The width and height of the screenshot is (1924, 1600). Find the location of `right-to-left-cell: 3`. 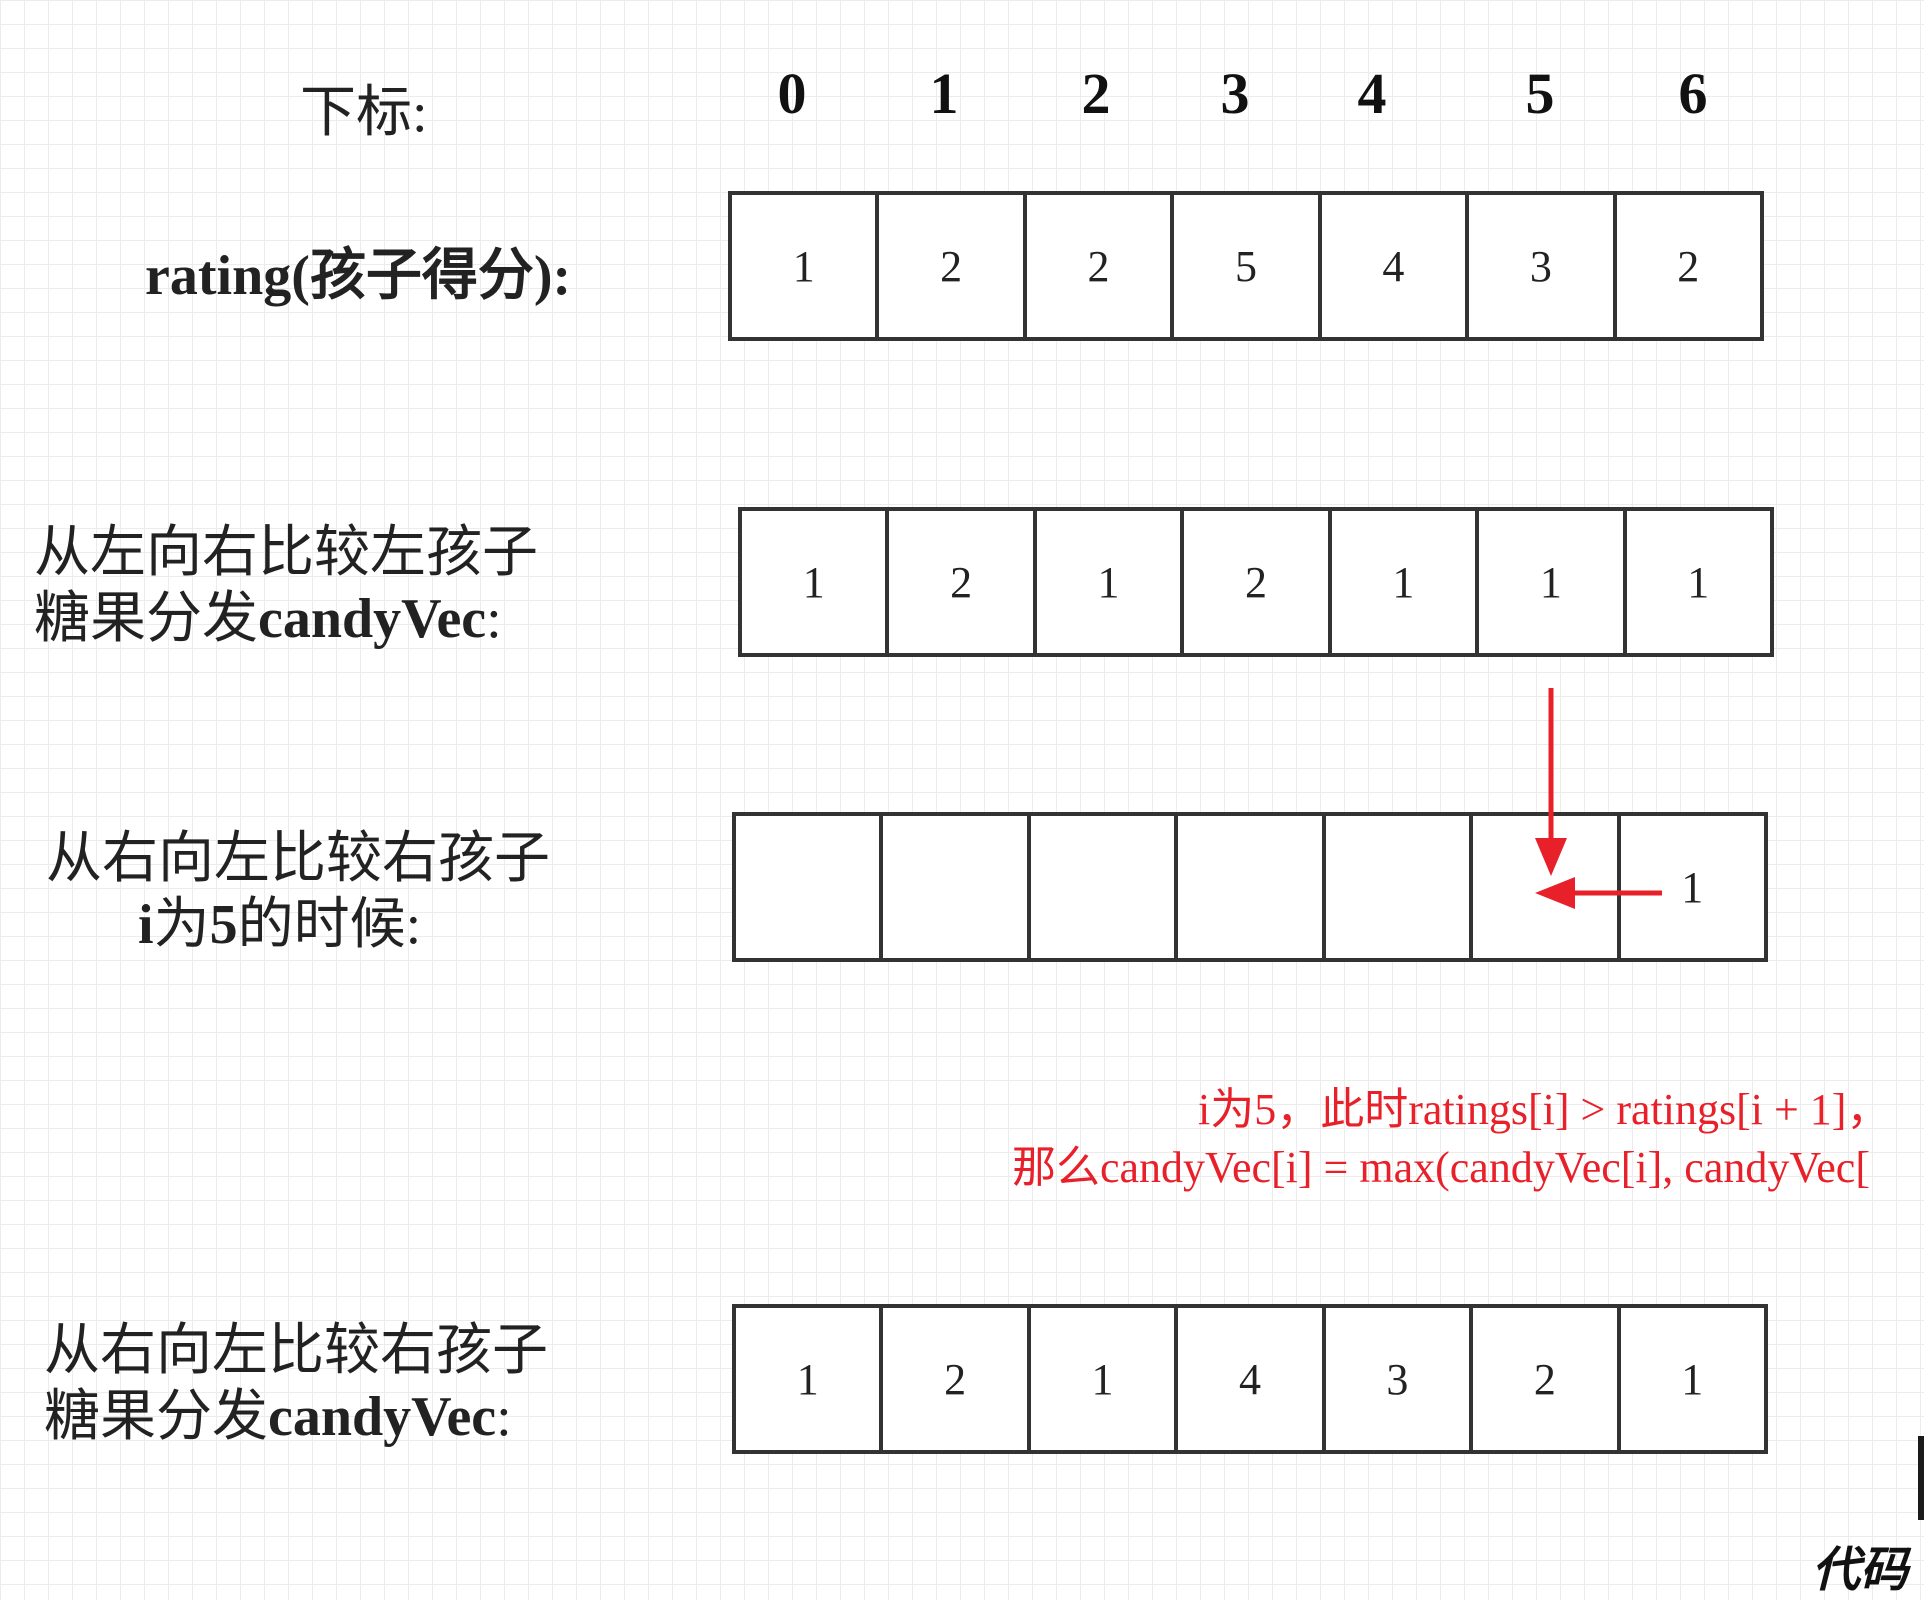

right-to-left-cell: 3 is located at coordinates (1400, 1379).